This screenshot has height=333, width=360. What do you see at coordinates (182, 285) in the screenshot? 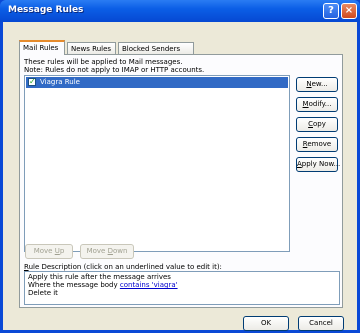
I see `desc-line-2: Where the message body contains 'viagra'` at bounding box center [182, 285].